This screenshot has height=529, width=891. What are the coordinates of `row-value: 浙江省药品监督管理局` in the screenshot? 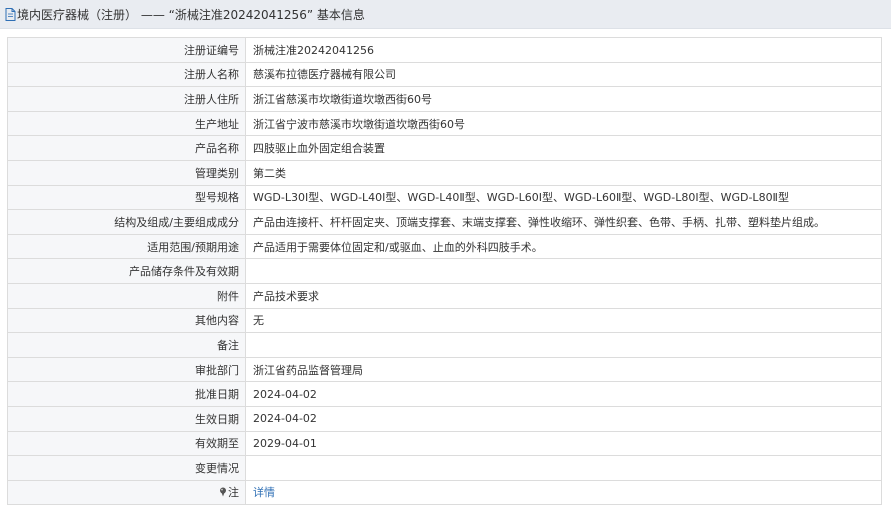 It's located at (563, 369).